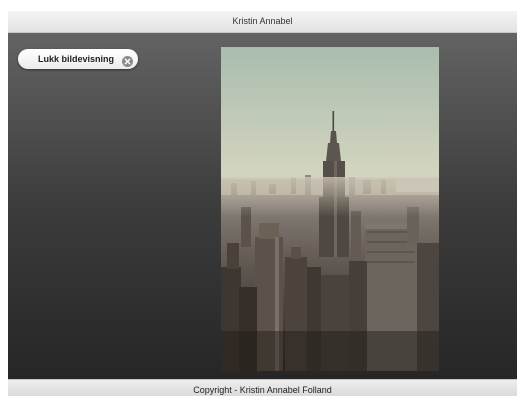 The width and height of the screenshot is (519, 396). I want to click on close-circle-icon, so click(127, 60).